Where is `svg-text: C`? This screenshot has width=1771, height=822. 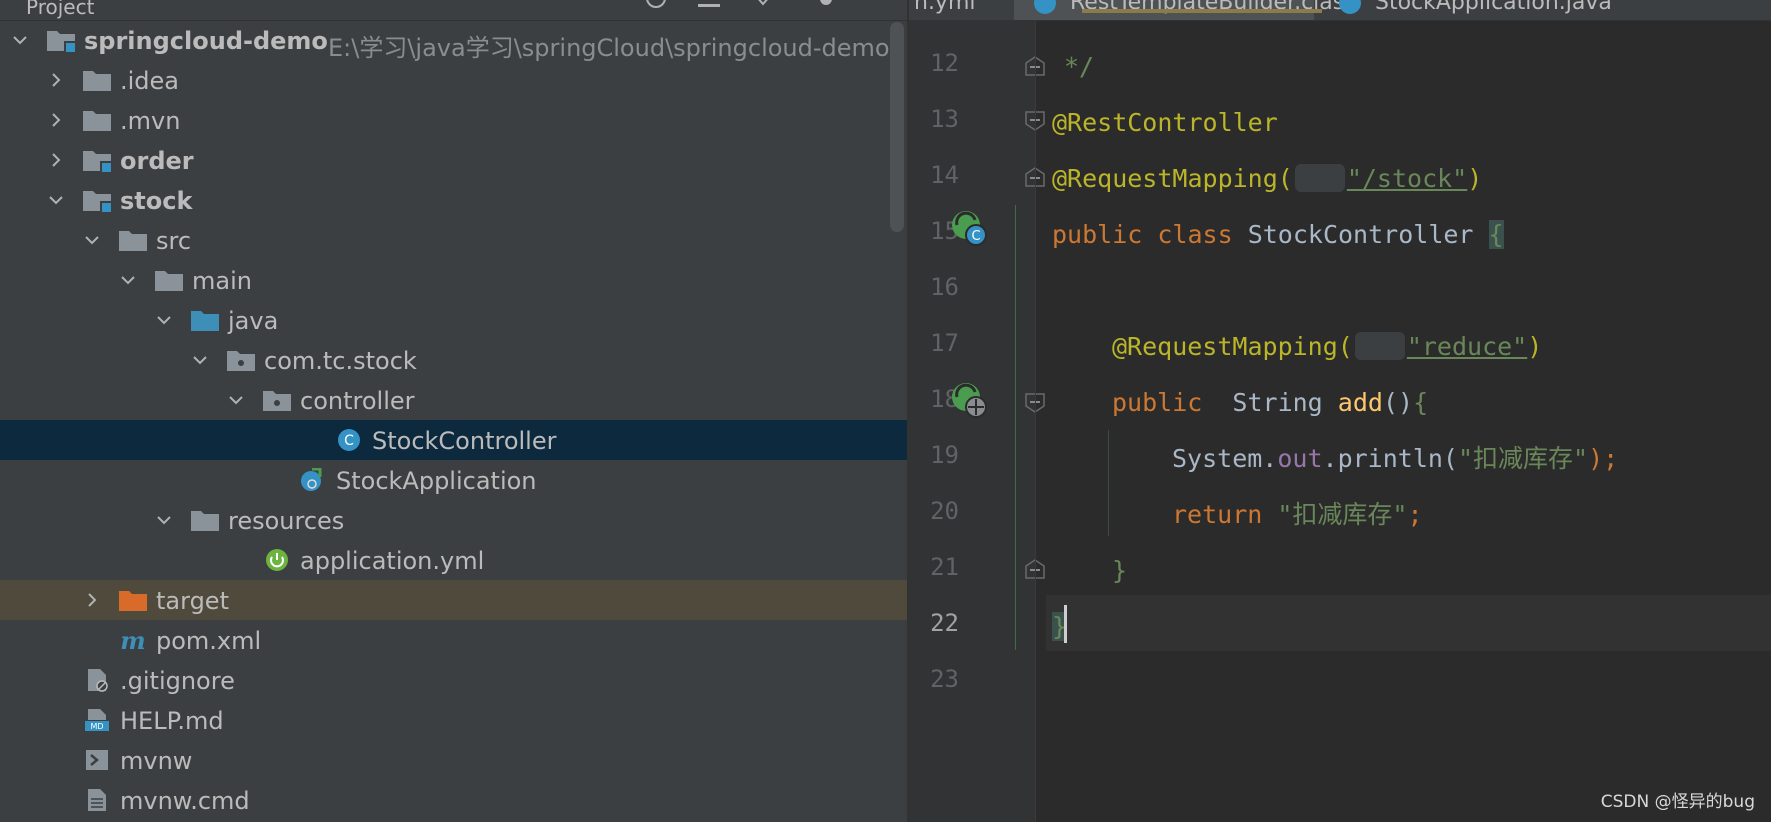
svg-text: C is located at coordinates (349, 441).